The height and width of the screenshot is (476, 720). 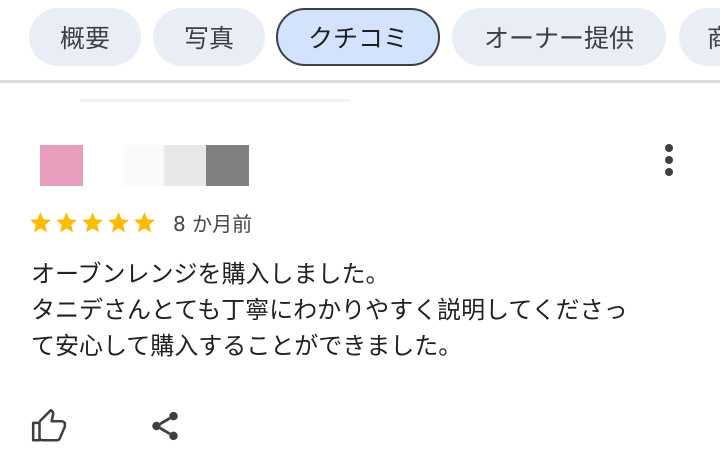 I want to click on reviewer-name-redacted, so click(x=186, y=165).